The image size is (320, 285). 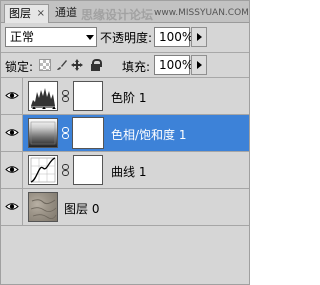 I want to click on watermark-url: www.MISSYUAN.COM, so click(x=201, y=13).